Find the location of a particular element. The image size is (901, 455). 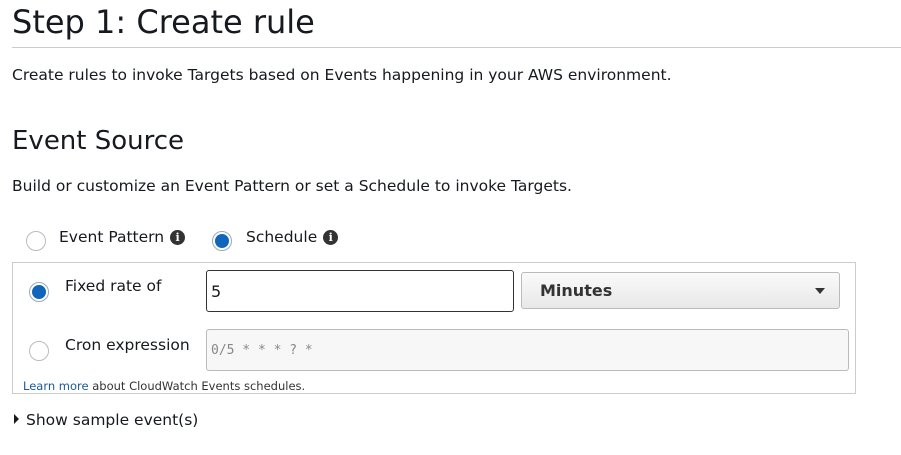

unit-selected-value: Minutes is located at coordinates (576, 290).